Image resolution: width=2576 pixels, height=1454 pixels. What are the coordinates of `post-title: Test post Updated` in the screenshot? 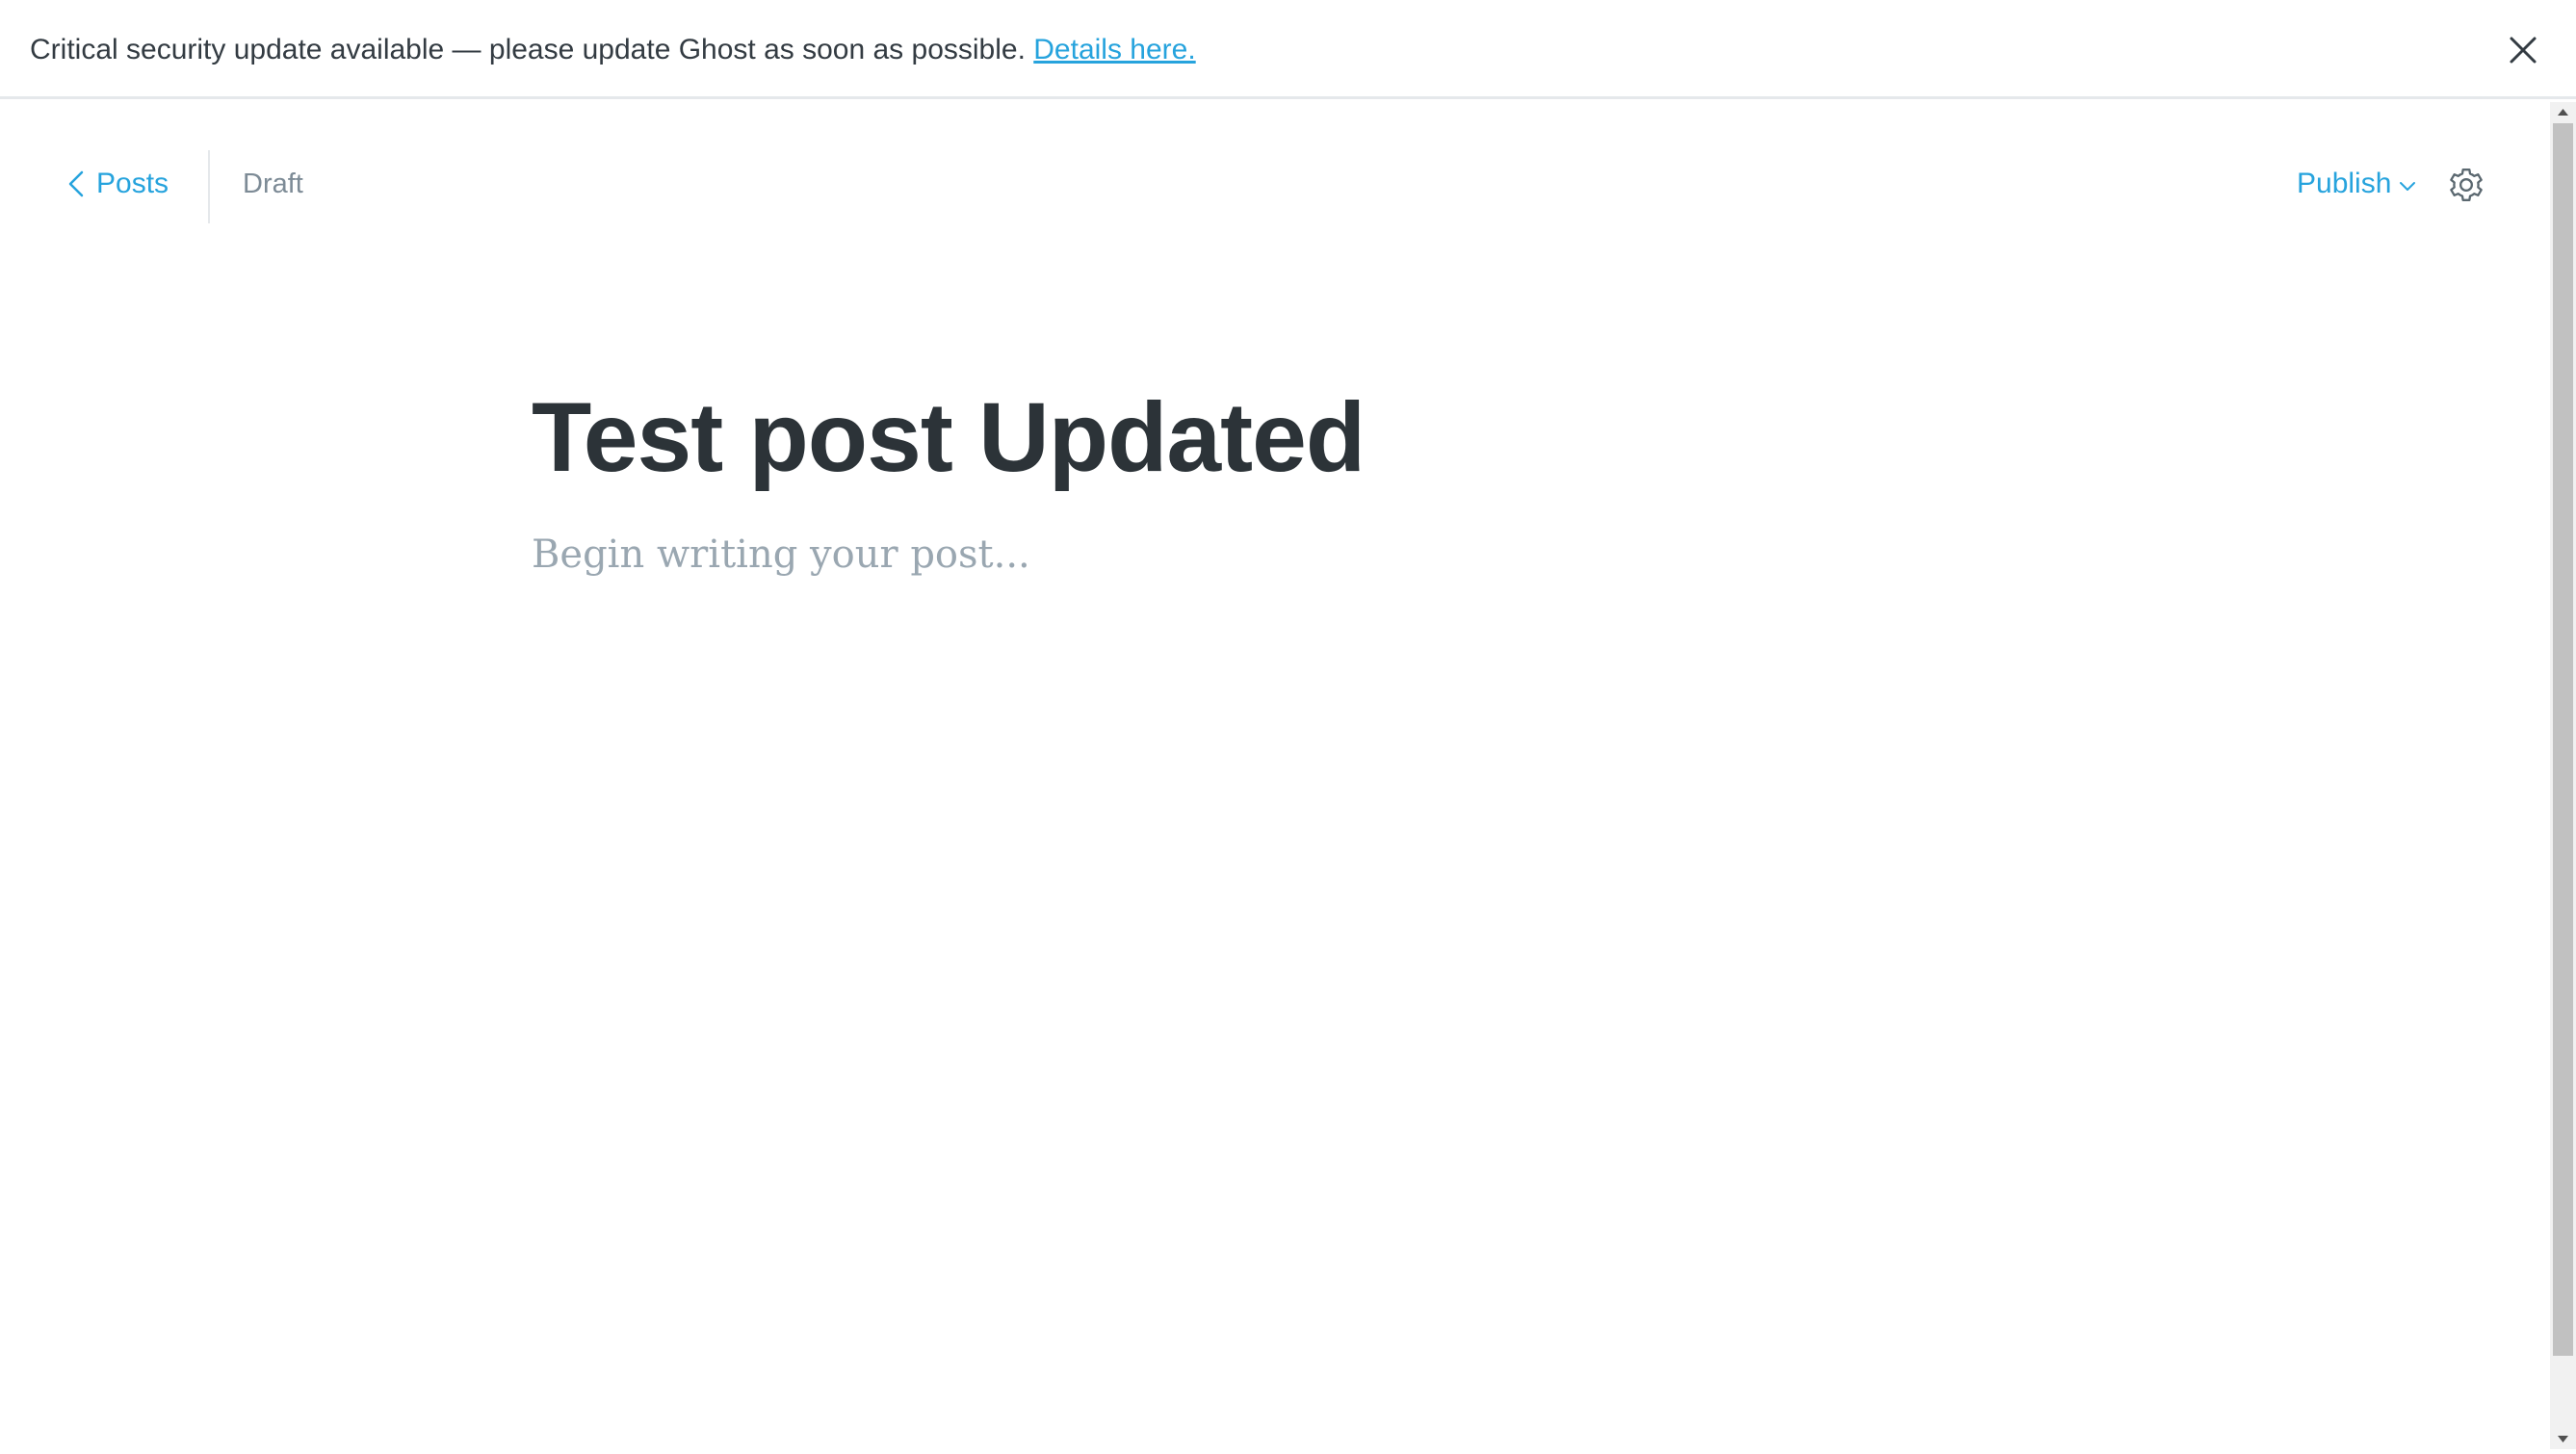 It's located at (949, 437).